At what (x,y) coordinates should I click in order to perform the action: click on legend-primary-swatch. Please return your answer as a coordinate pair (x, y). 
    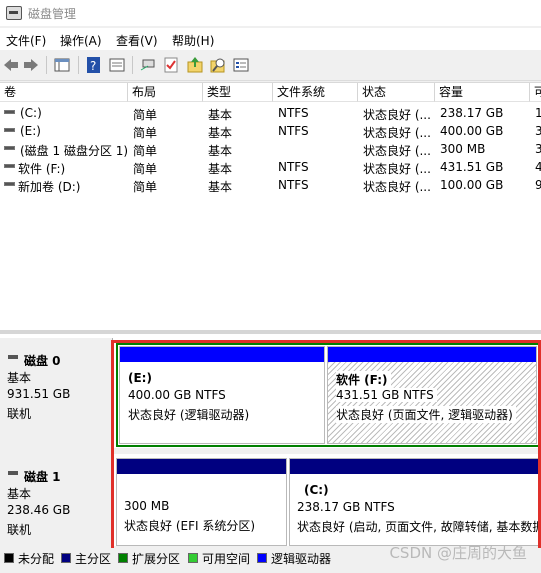
    Looking at the image, I should click on (66, 558).